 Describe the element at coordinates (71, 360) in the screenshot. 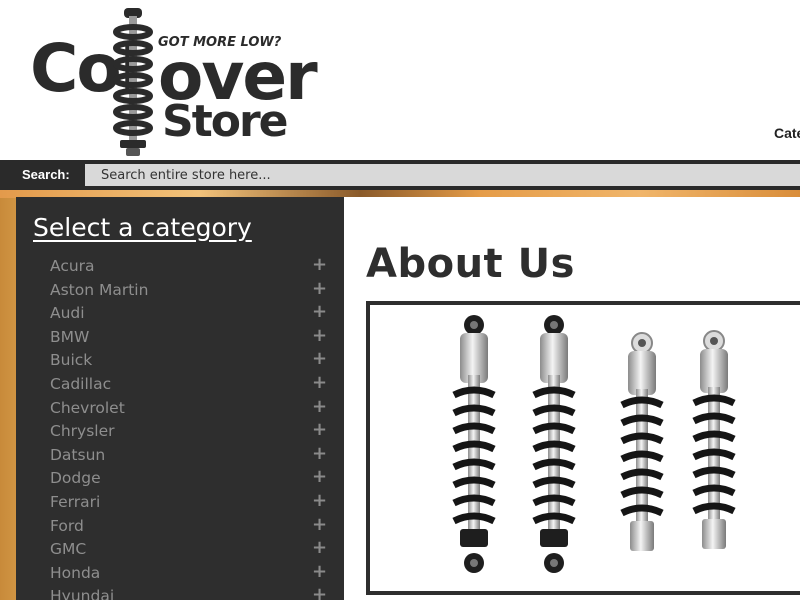

I see `category-label: Buick` at that location.